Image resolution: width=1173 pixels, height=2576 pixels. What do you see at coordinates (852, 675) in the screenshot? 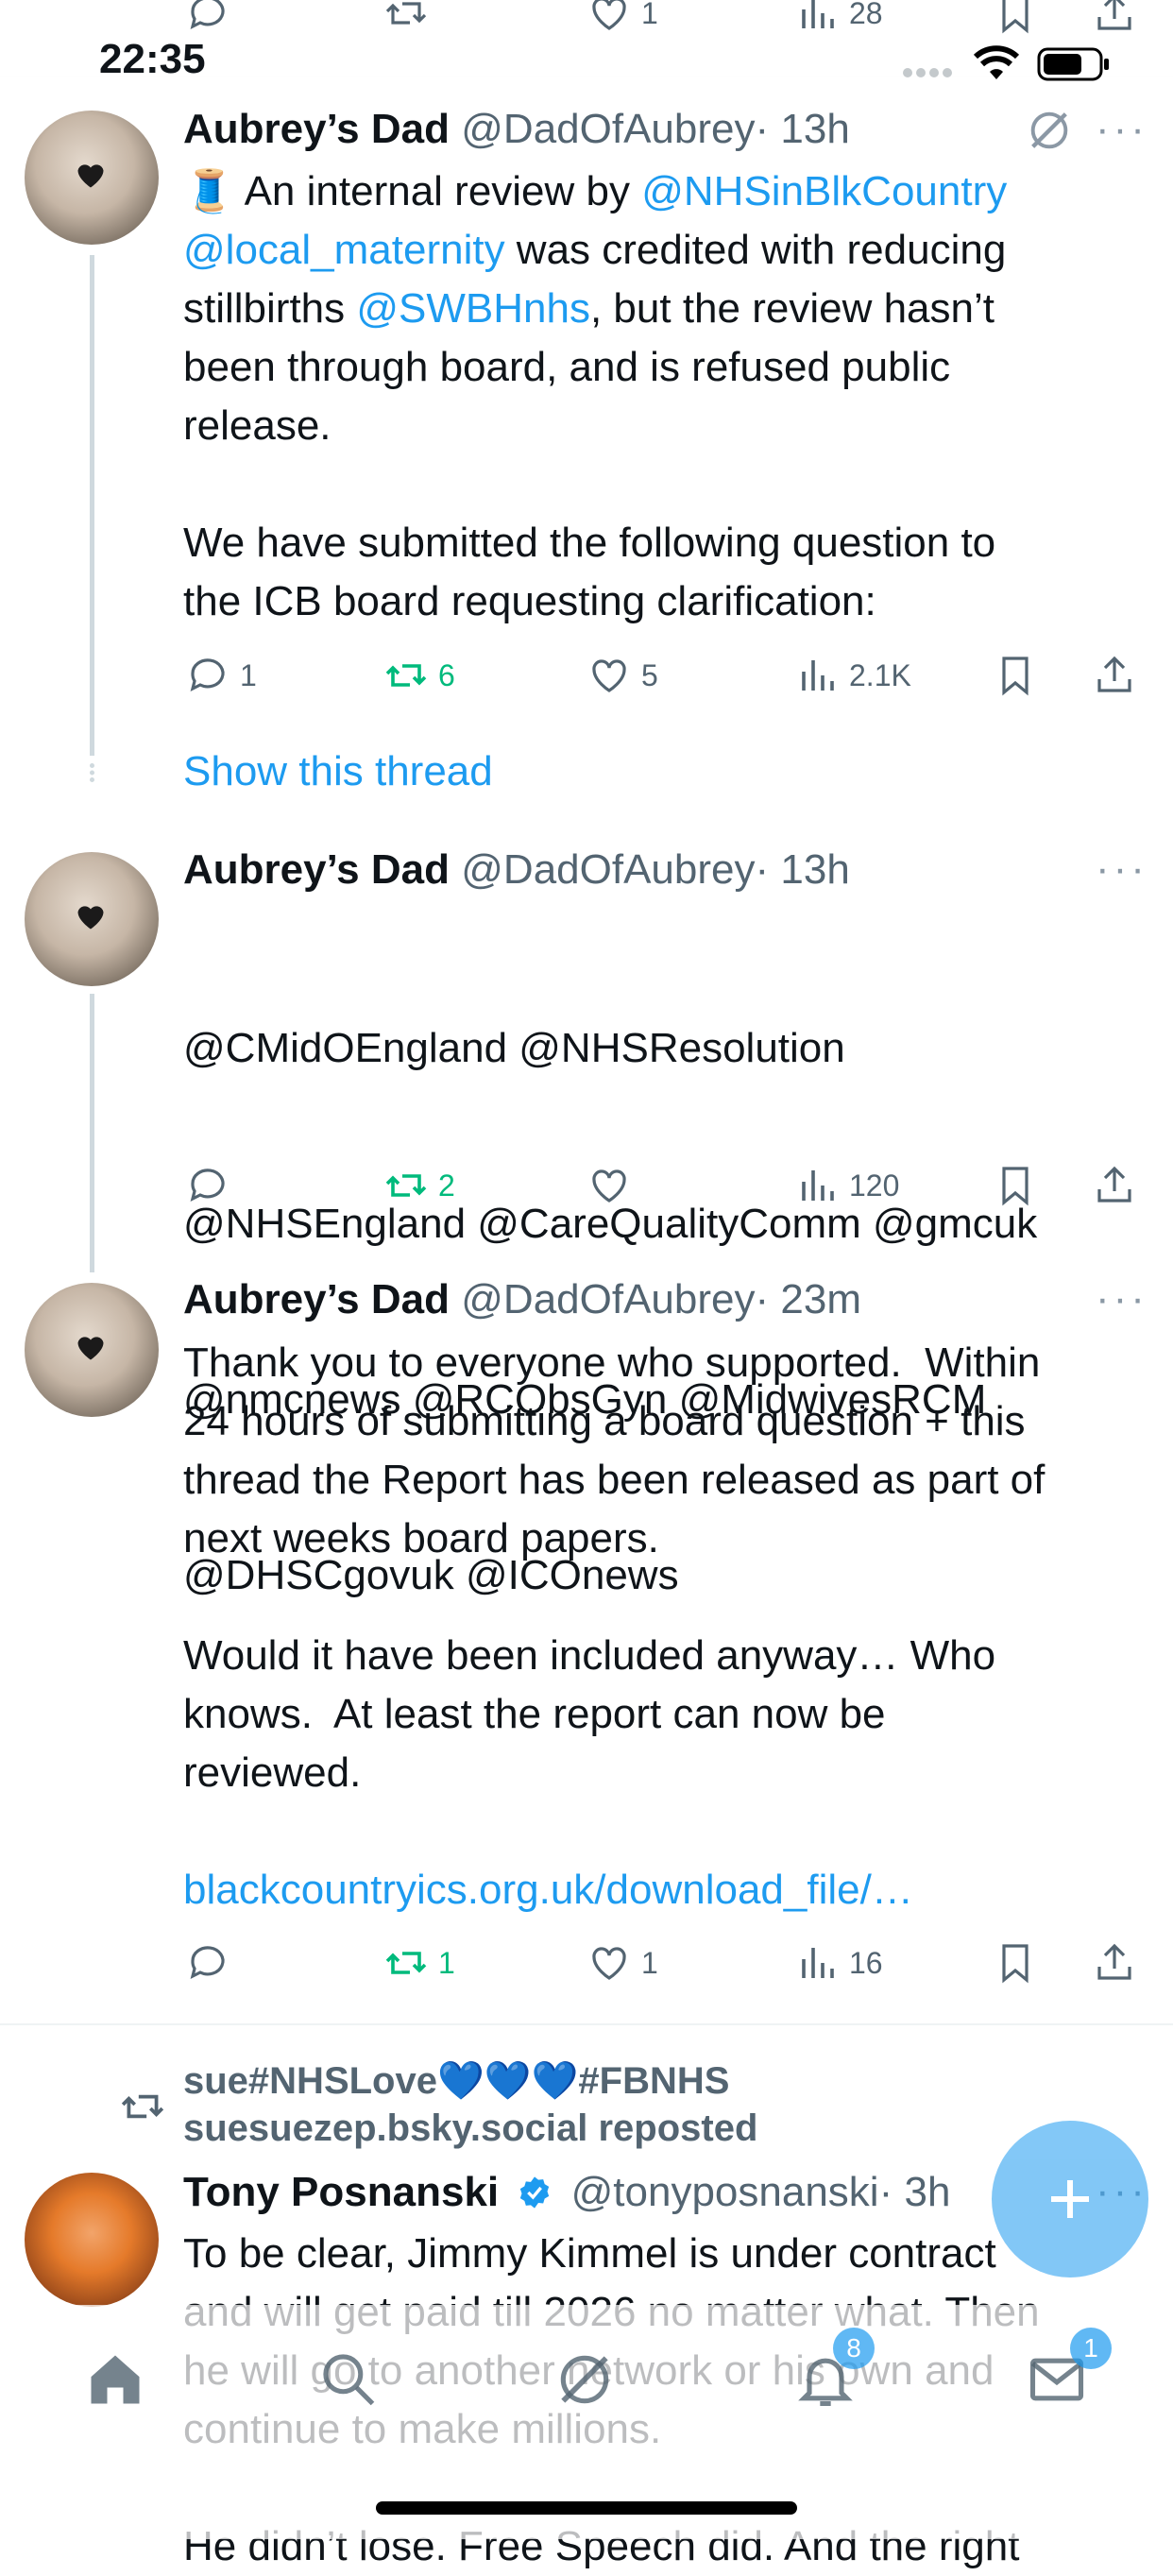
I see `views-button: 2.1K` at bounding box center [852, 675].